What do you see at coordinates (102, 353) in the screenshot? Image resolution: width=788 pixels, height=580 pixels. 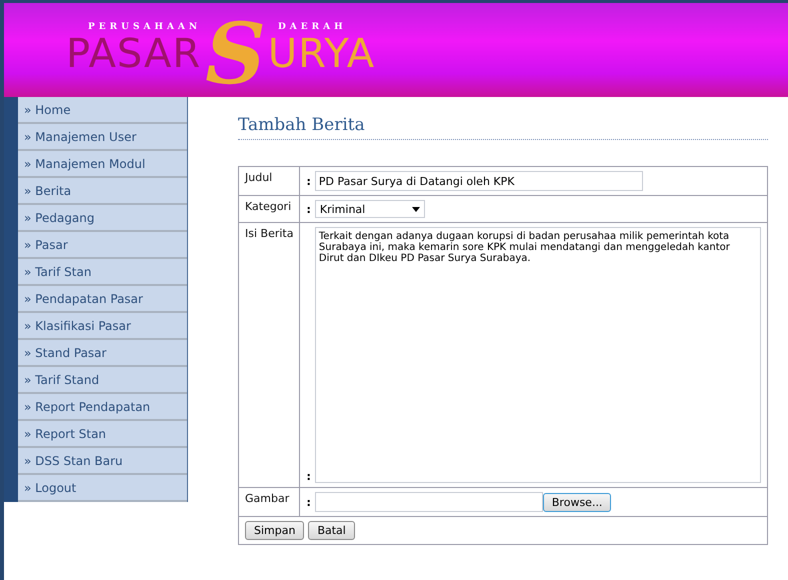 I see `sidebar-item: » Stand Pasar` at bounding box center [102, 353].